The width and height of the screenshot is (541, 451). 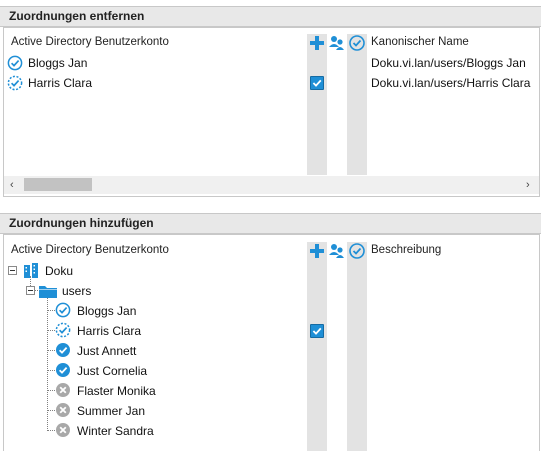 What do you see at coordinates (48, 292) in the screenshot?
I see `folder-icon` at bounding box center [48, 292].